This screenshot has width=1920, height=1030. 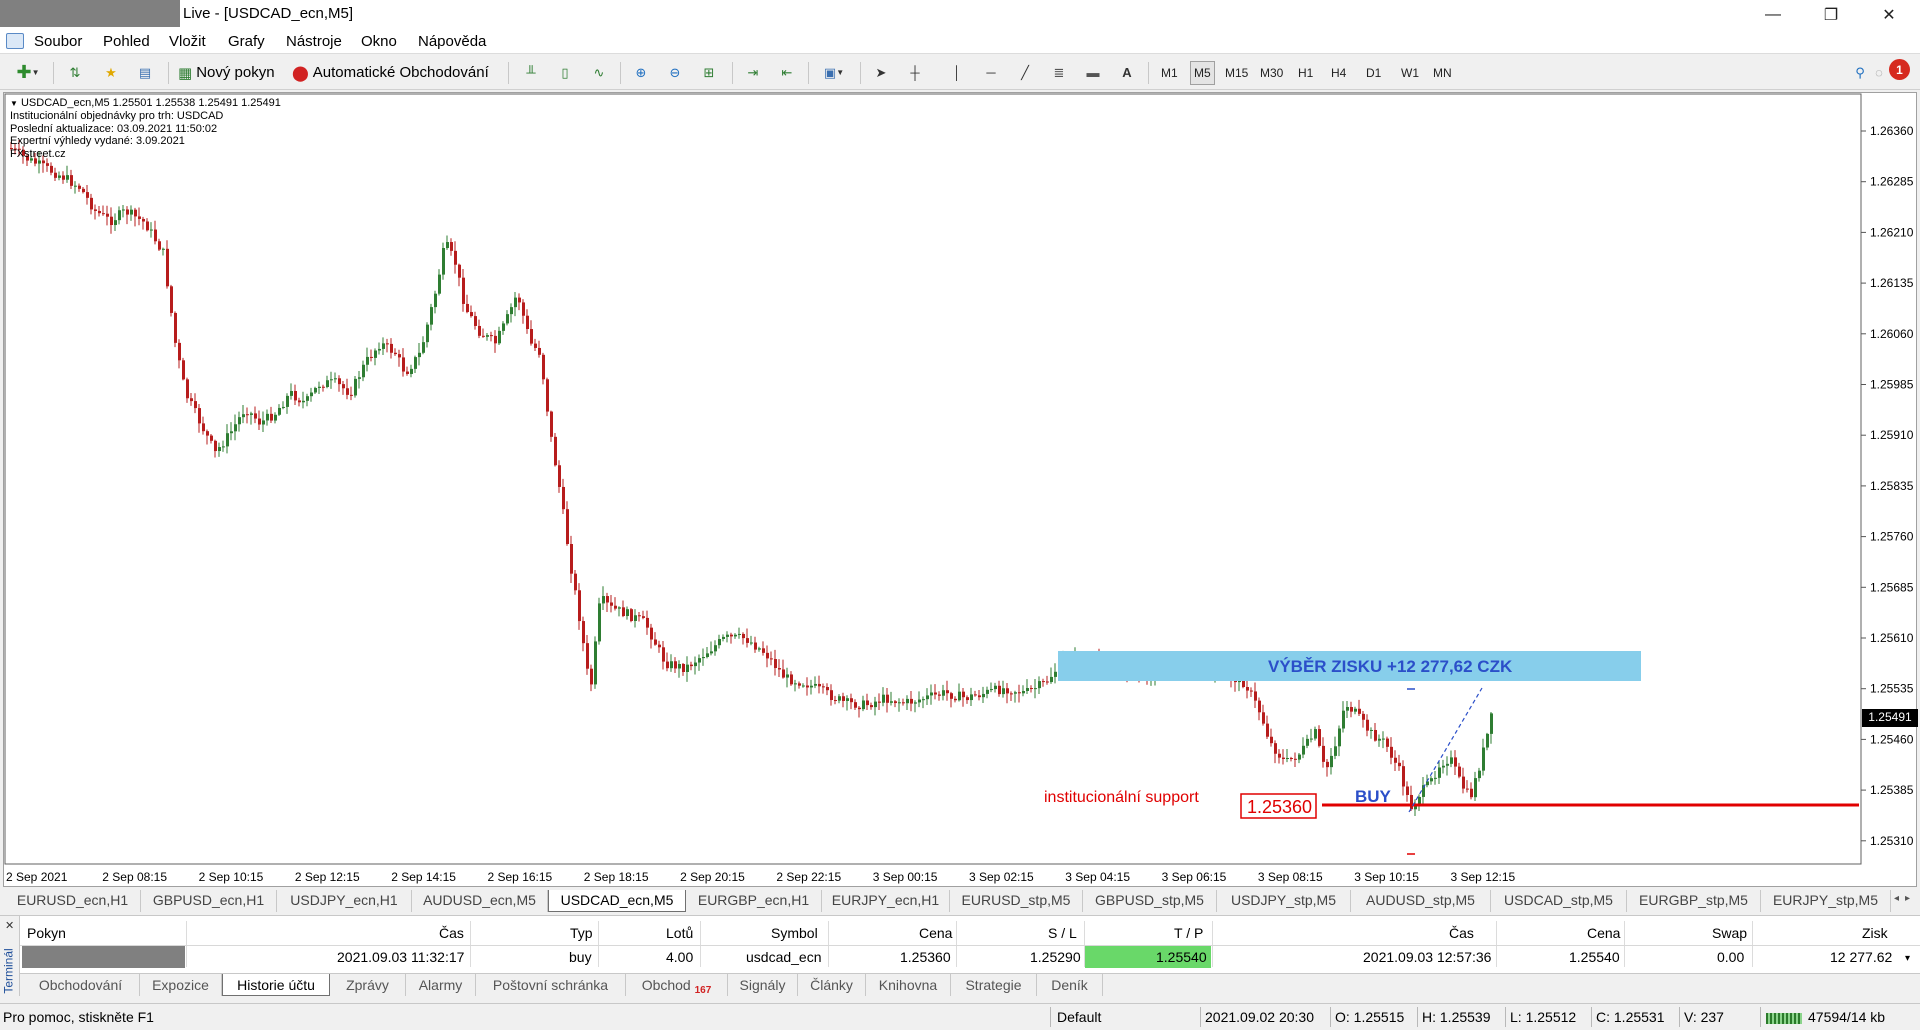 What do you see at coordinates (753, 72) in the screenshot?
I see `auto-scroll-icon: ⇥` at bounding box center [753, 72].